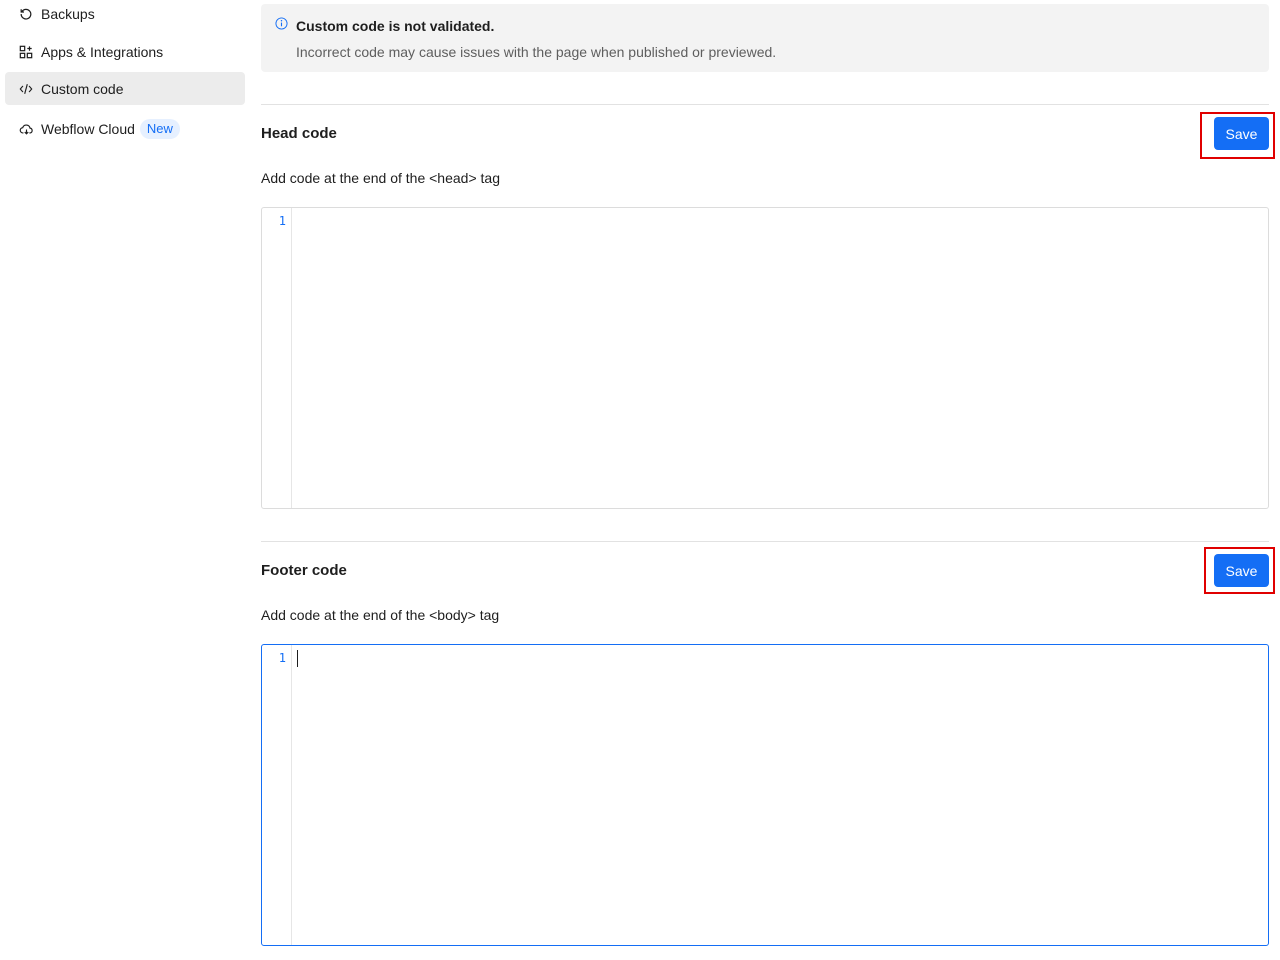 The width and height of the screenshot is (1280, 960). What do you see at coordinates (26, 89) in the screenshot?
I see `code-icon` at bounding box center [26, 89].